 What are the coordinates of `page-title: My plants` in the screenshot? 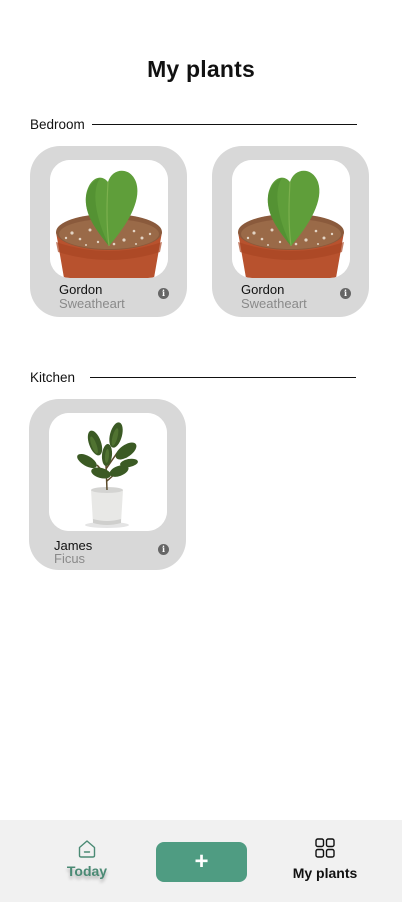 It's located at (201, 69).